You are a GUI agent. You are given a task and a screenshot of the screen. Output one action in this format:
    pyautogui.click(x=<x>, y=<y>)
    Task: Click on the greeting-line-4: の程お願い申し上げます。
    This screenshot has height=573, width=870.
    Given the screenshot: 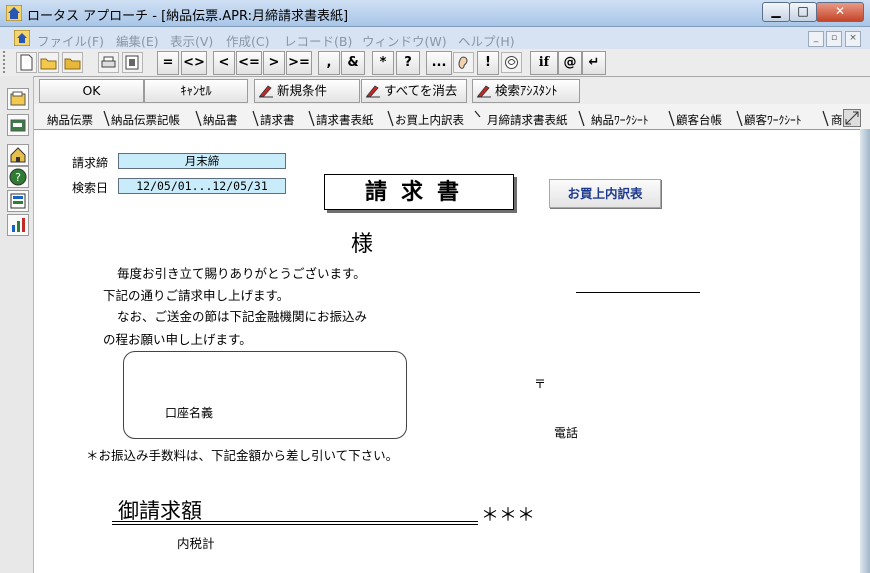 What is the action you would take?
    pyautogui.click(x=177, y=339)
    